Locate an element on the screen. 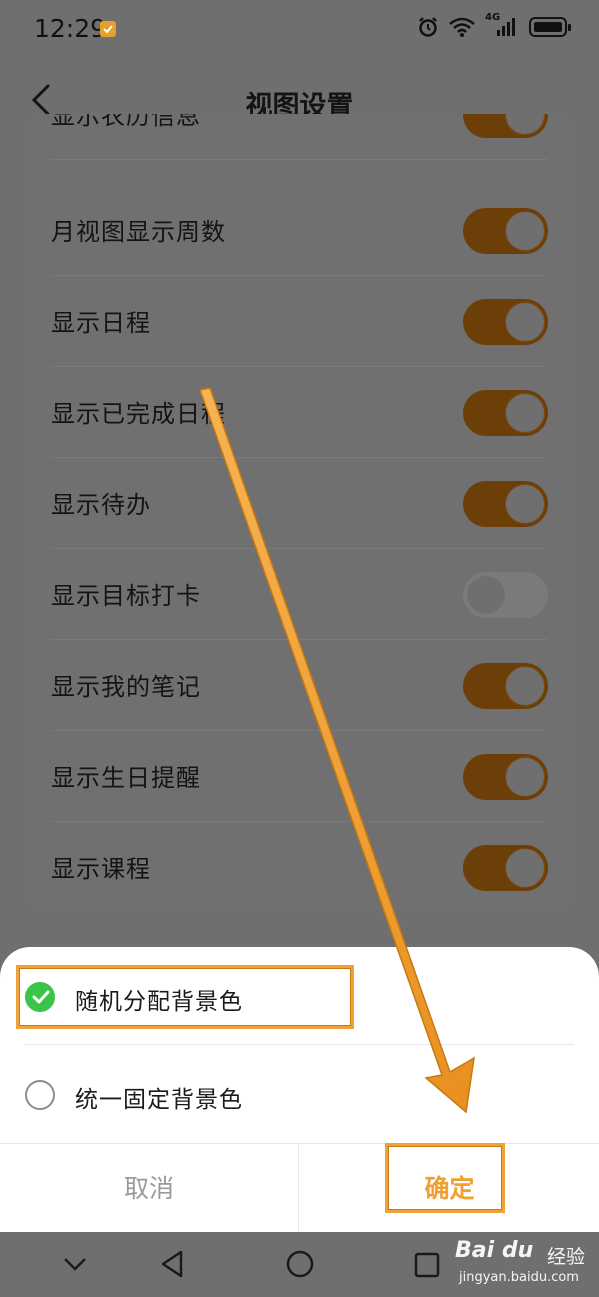  annotation-highlight-option is located at coordinates (185, 997).